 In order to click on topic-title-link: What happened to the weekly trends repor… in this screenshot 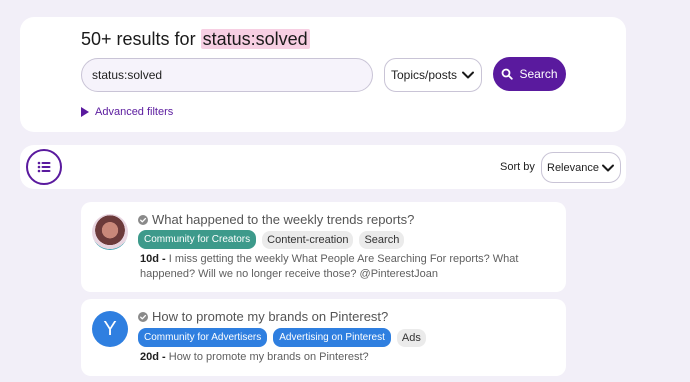, I will do `click(283, 219)`.